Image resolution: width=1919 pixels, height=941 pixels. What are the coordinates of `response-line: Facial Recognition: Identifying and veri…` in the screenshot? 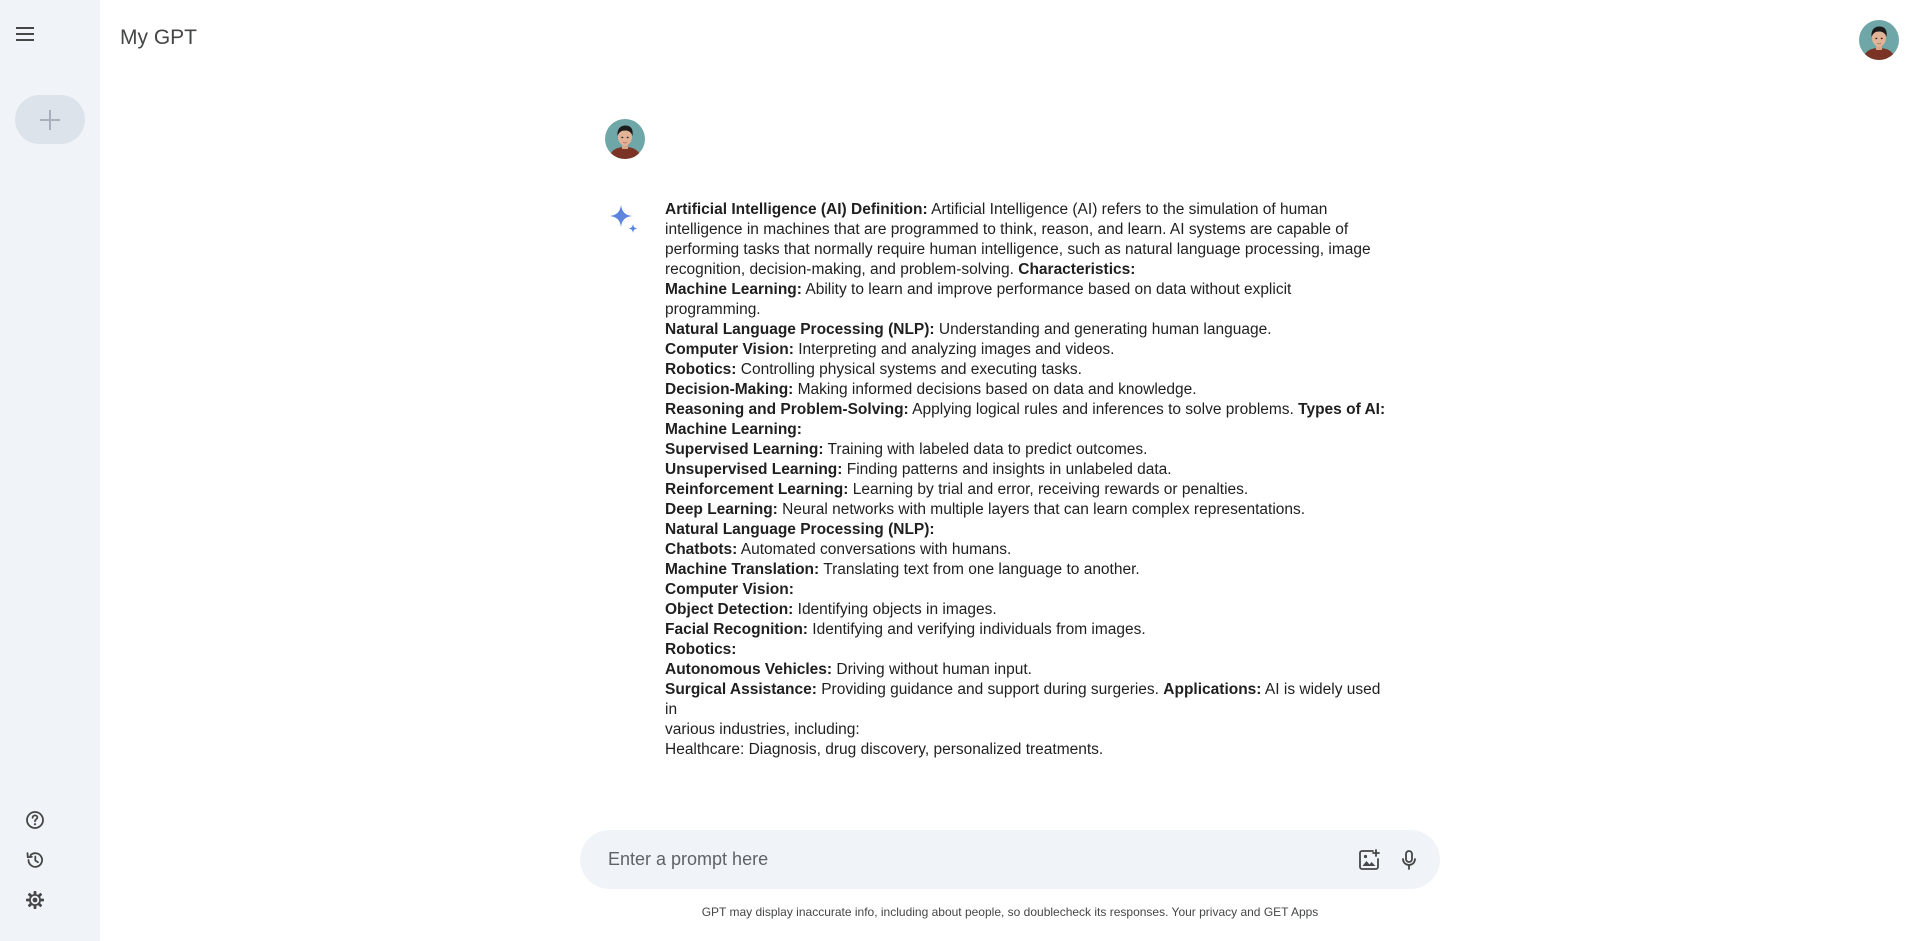 It's located at (1030, 630).